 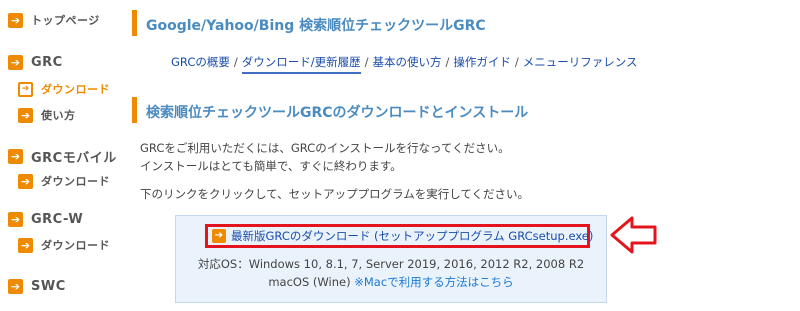 I want to click on mac-usage-link: ※Macで利用する方法はこちら, so click(x=433, y=282).